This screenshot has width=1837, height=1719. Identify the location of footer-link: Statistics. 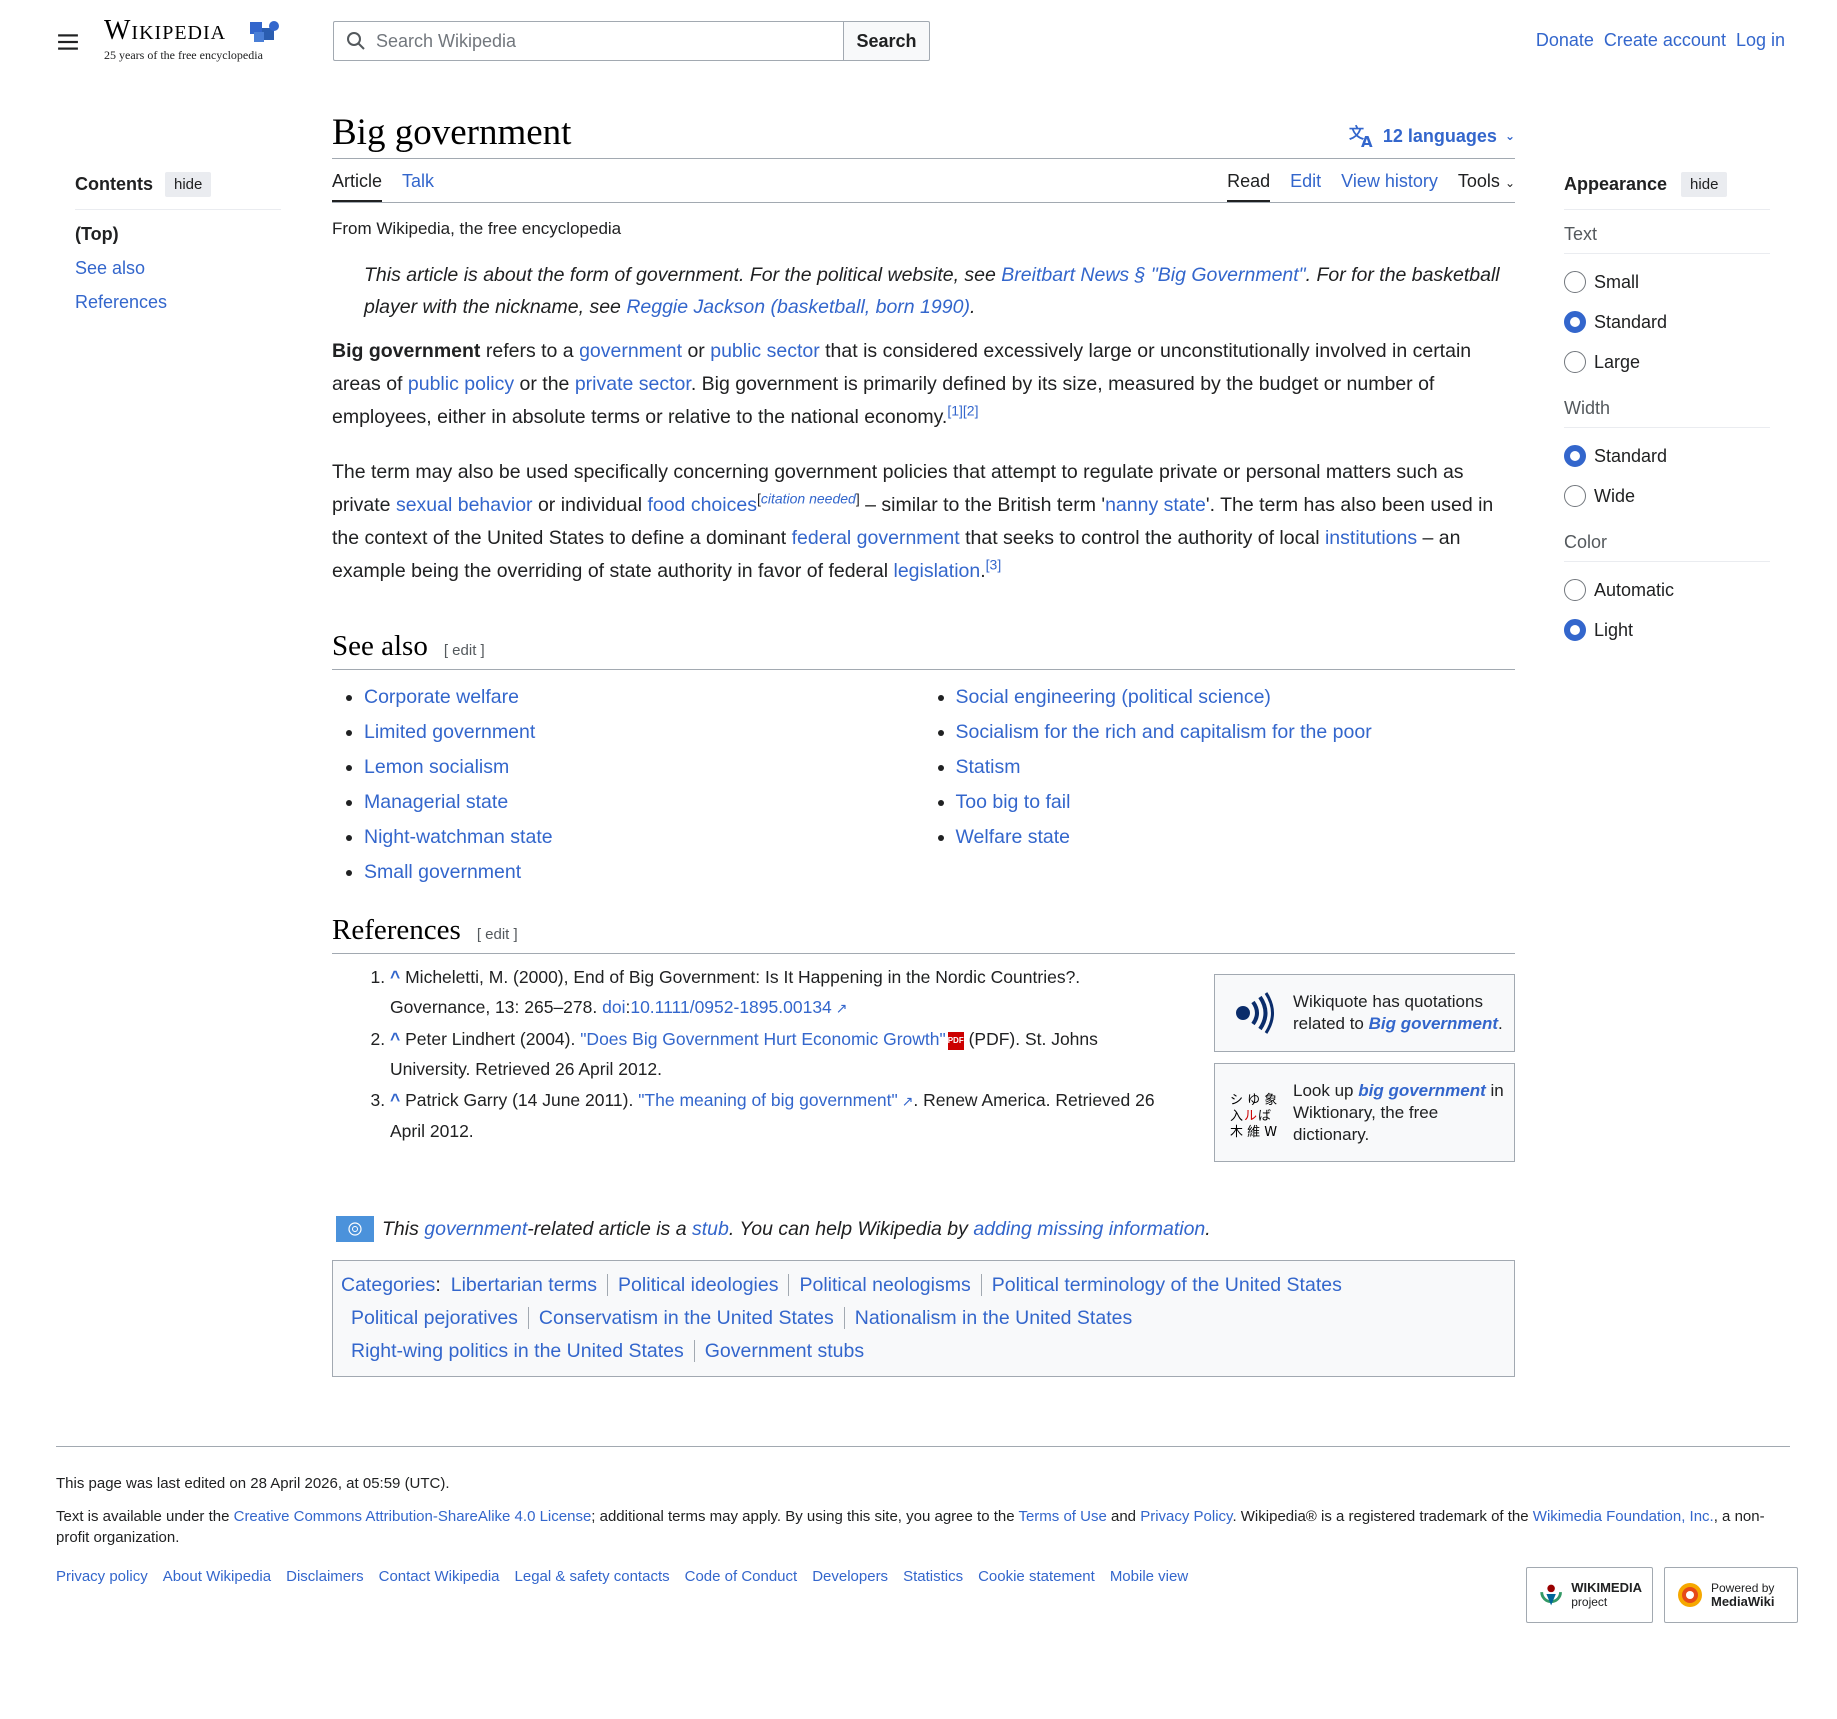
(933, 1576).